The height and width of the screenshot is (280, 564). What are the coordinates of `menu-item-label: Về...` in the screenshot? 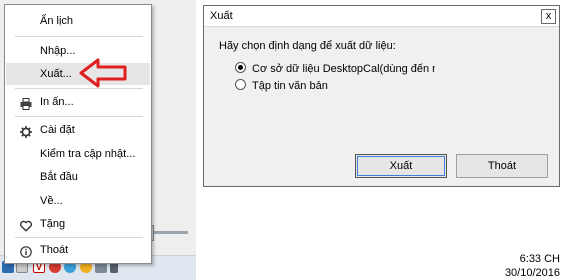 It's located at (51, 201).